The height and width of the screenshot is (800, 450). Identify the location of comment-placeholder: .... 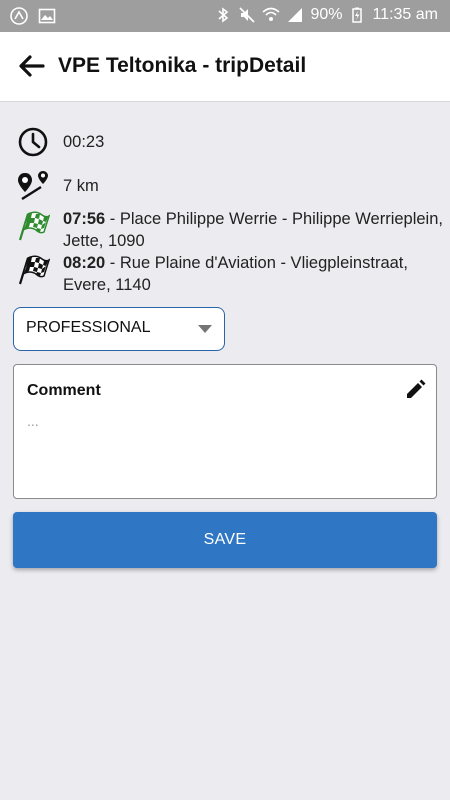
(33, 421).